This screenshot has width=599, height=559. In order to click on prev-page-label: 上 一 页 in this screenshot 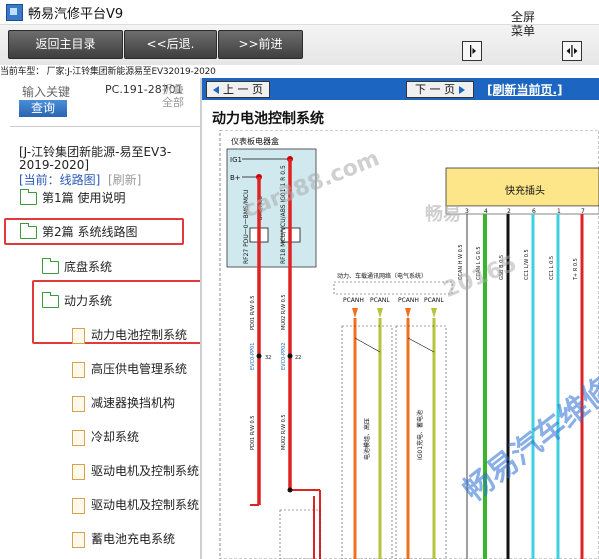, I will do `click(243, 89)`.